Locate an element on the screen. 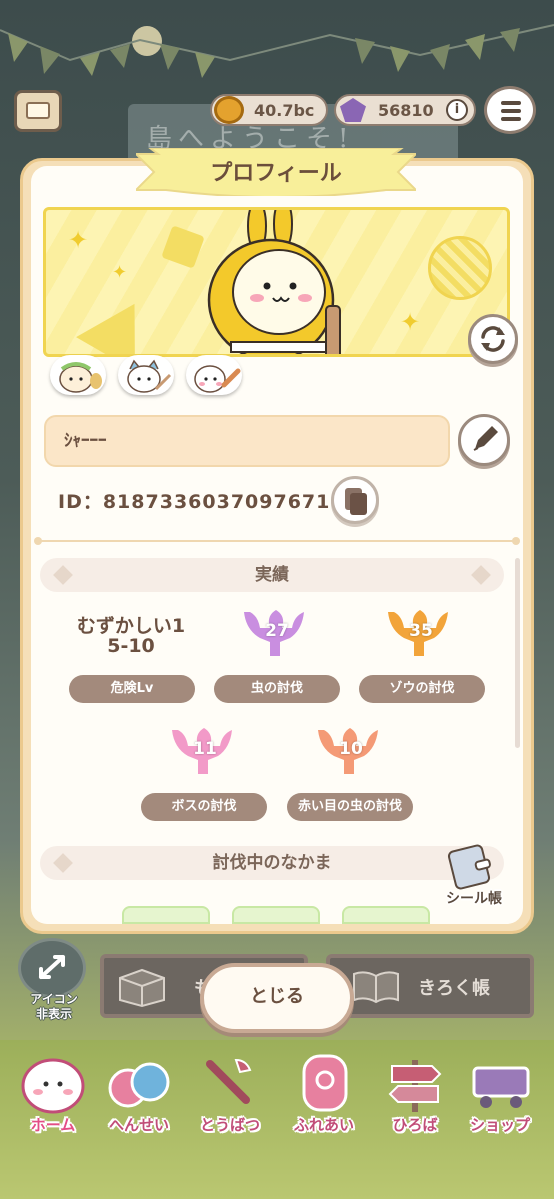  icon-hide-label: アイコン 非表示 is located at coordinates (54, 1006).